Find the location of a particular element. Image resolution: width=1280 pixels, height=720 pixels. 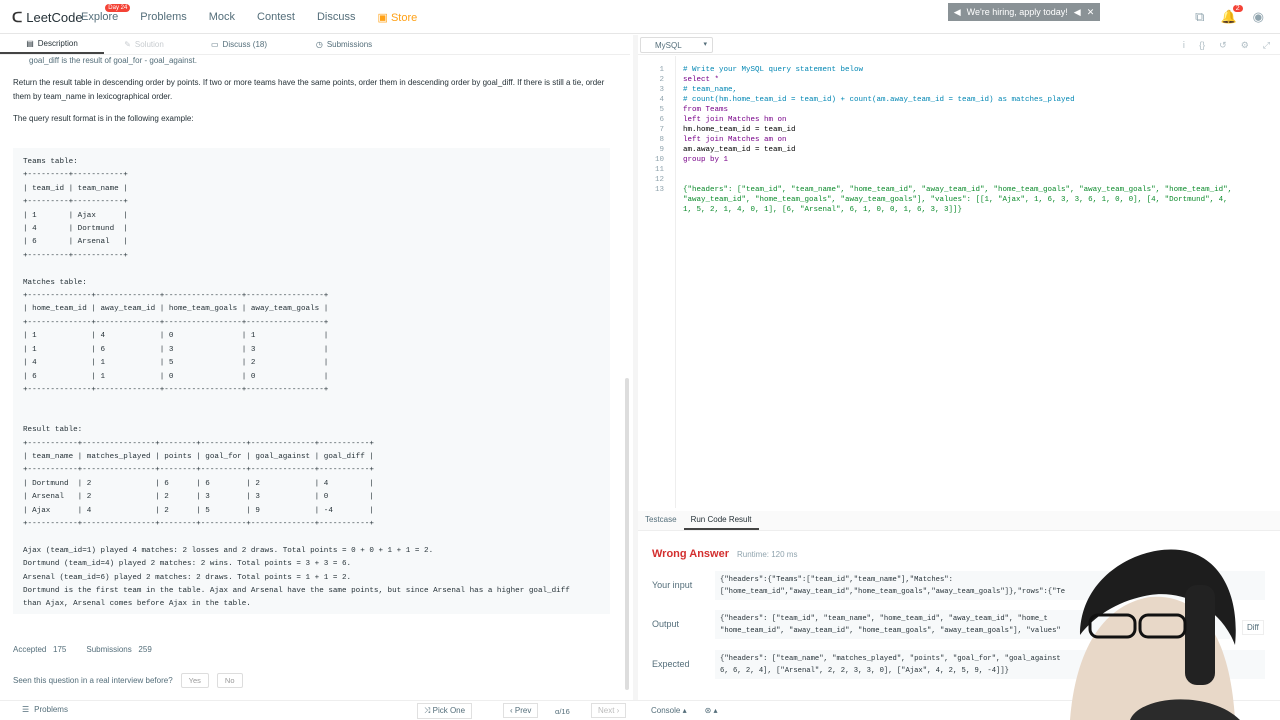

description-icon: ▤ is located at coordinates (30, 43).